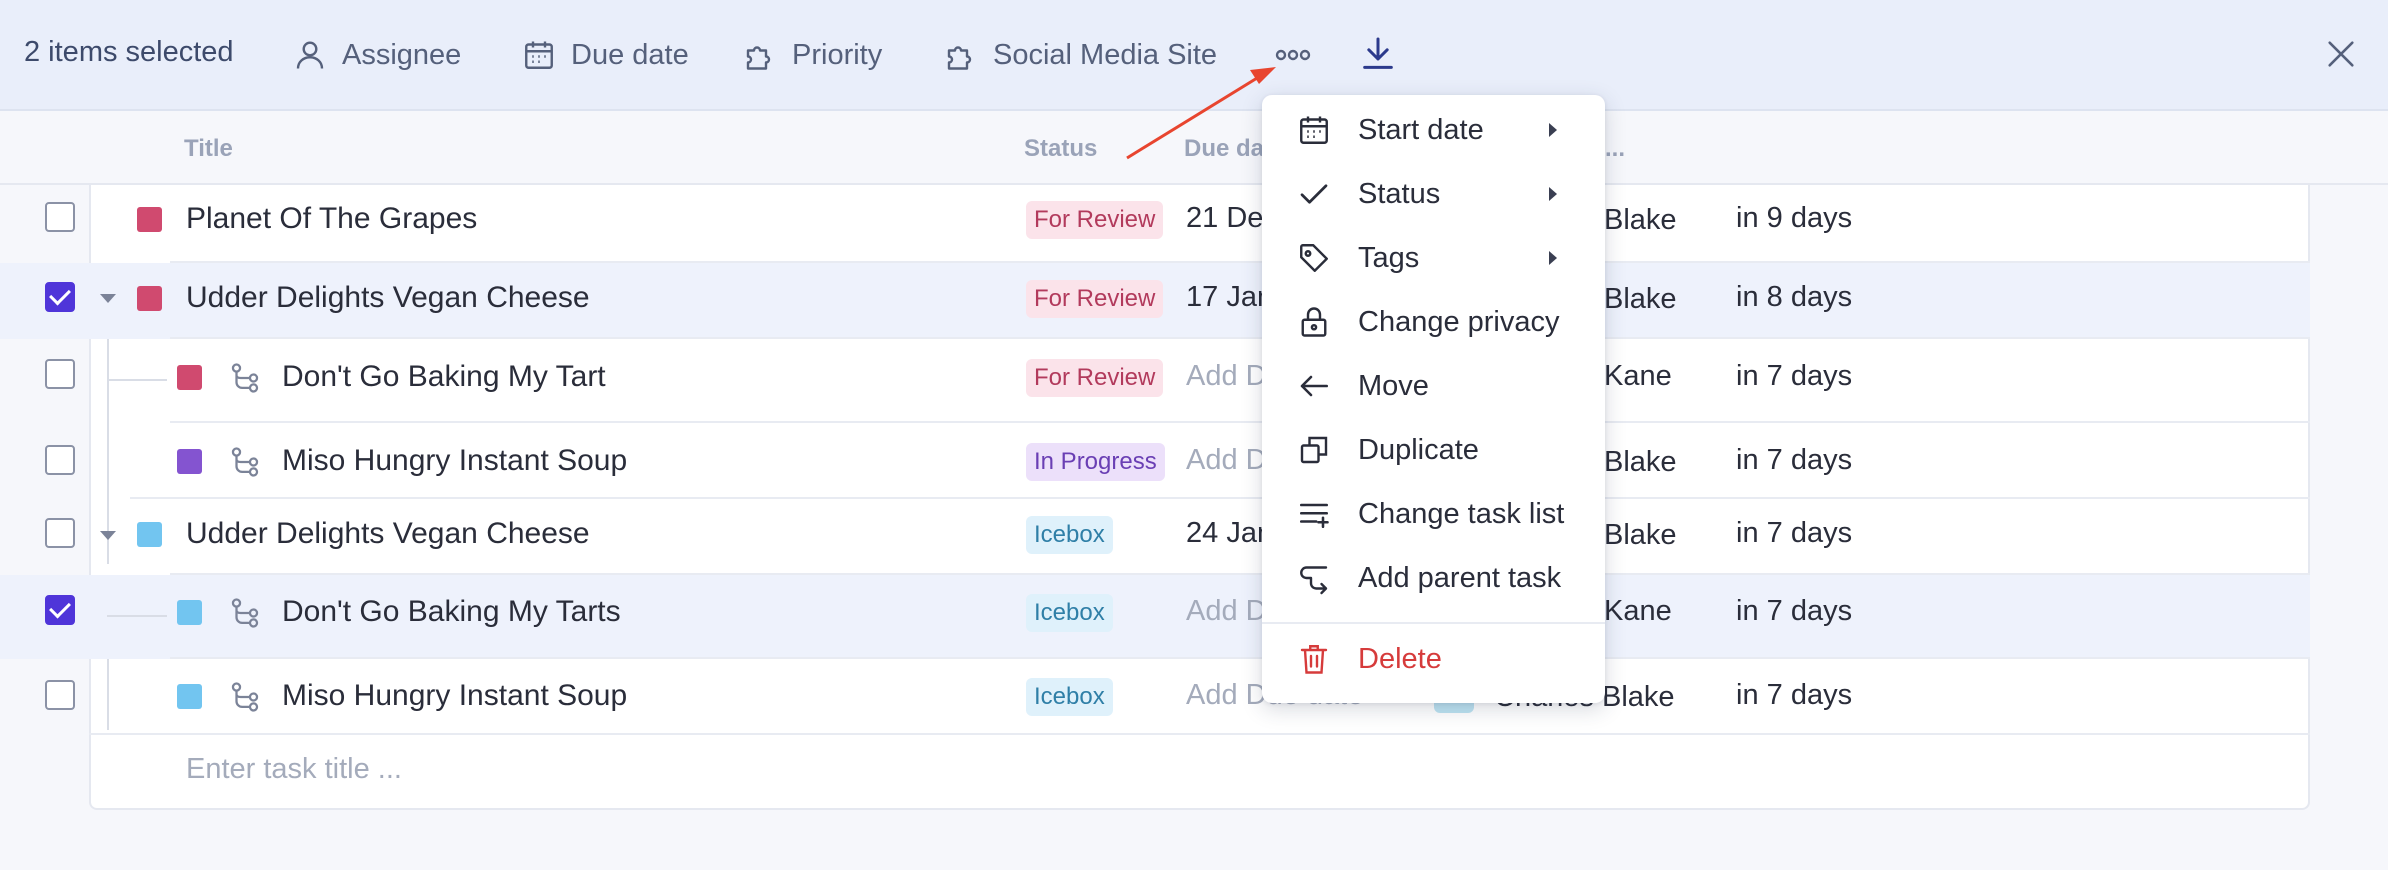  I want to click on task-title: Planet Of The Grapes, so click(331, 219).